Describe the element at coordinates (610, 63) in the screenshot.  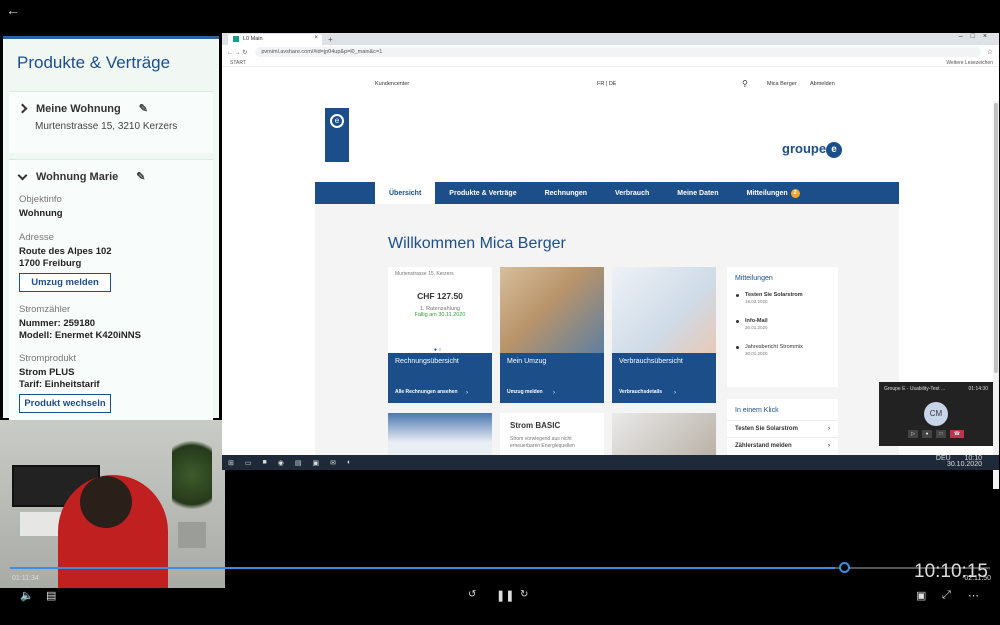
I see `bookmarks-bar: START Weitere Lesezeichen` at that location.